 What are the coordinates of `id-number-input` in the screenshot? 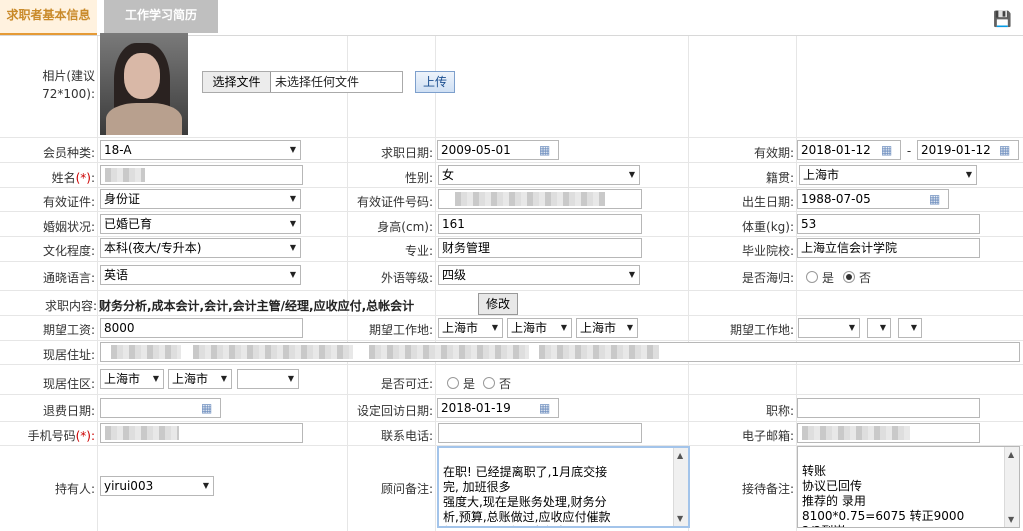 It's located at (540, 199).